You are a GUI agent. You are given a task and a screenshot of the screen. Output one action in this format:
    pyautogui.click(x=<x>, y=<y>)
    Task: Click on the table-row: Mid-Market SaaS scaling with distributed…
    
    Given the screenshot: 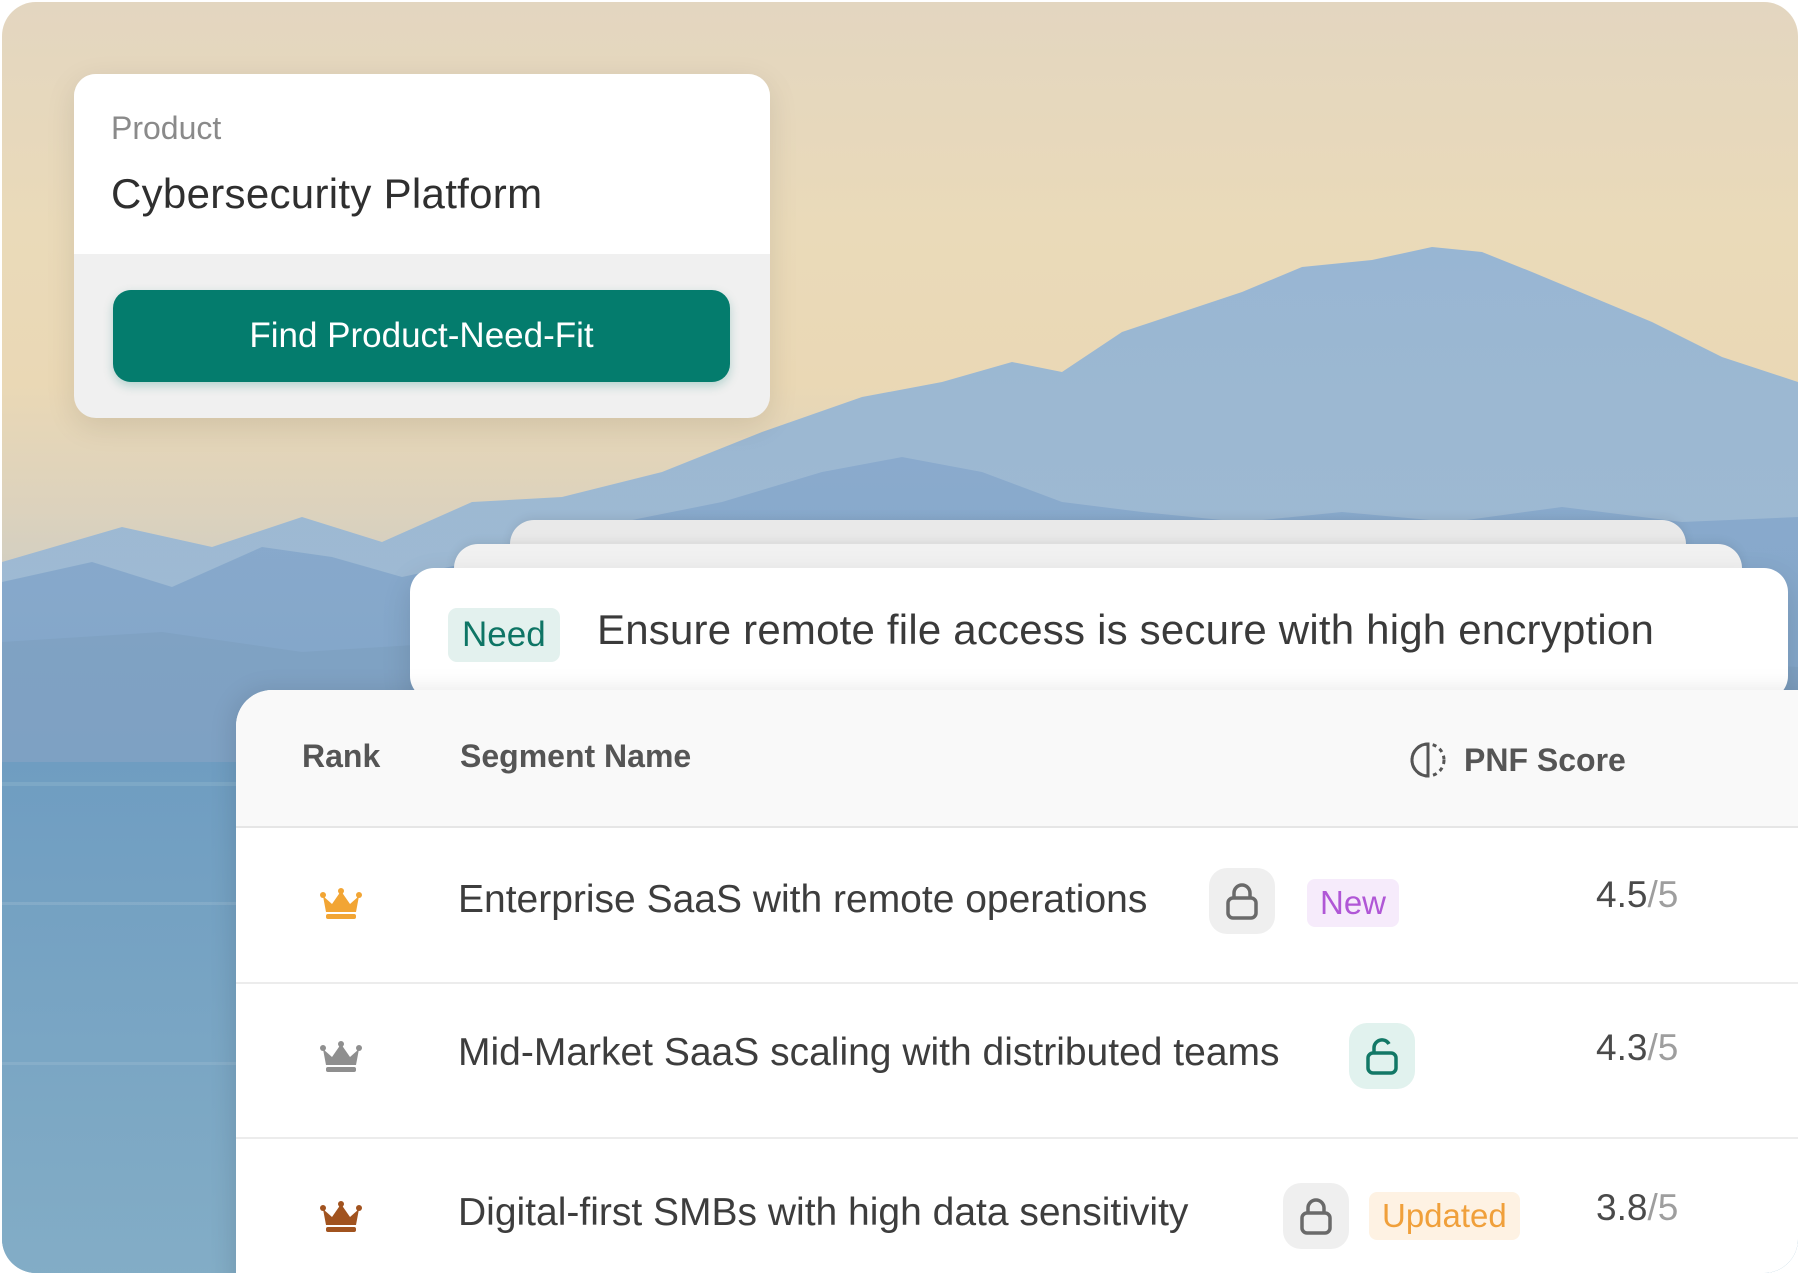 What is the action you would take?
    pyautogui.click(x=1017, y=1061)
    